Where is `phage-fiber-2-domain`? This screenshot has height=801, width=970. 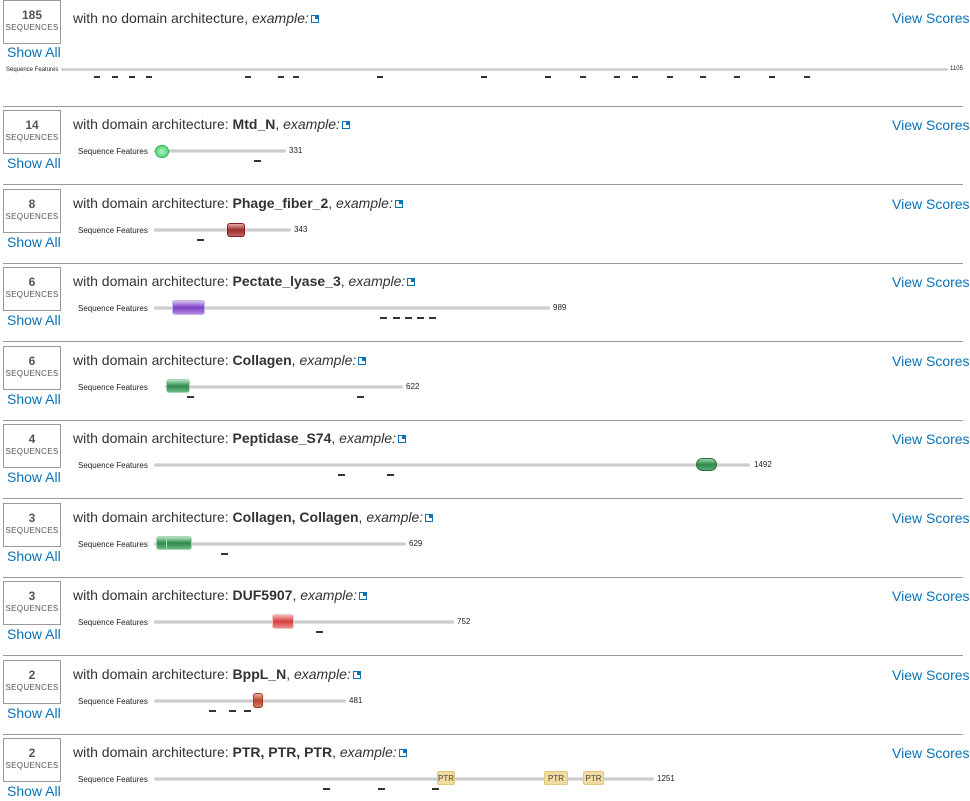
phage-fiber-2-domain is located at coordinates (236, 230).